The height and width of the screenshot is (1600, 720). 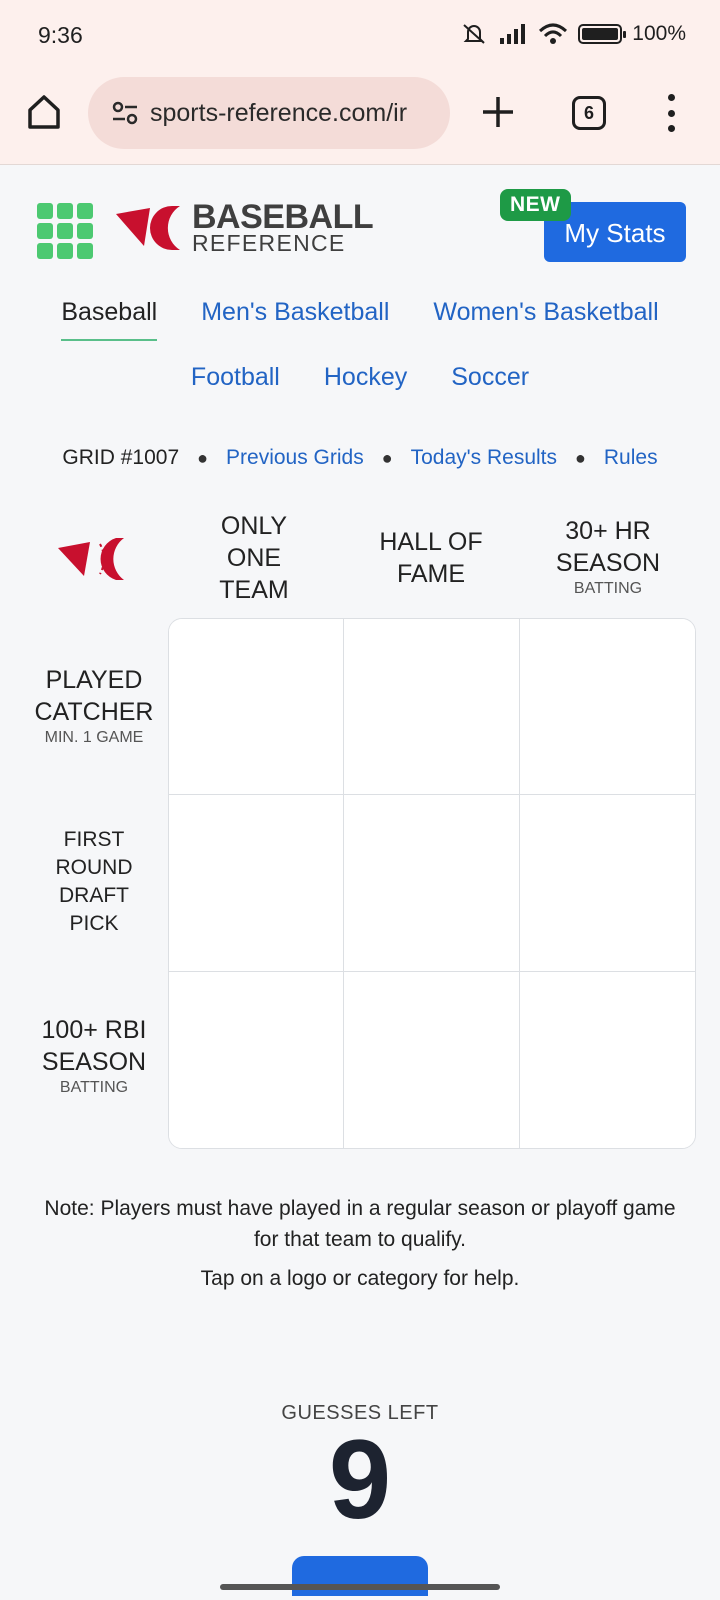 What do you see at coordinates (360, 1479) in the screenshot?
I see `guesses-left-count: 9` at bounding box center [360, 1479].